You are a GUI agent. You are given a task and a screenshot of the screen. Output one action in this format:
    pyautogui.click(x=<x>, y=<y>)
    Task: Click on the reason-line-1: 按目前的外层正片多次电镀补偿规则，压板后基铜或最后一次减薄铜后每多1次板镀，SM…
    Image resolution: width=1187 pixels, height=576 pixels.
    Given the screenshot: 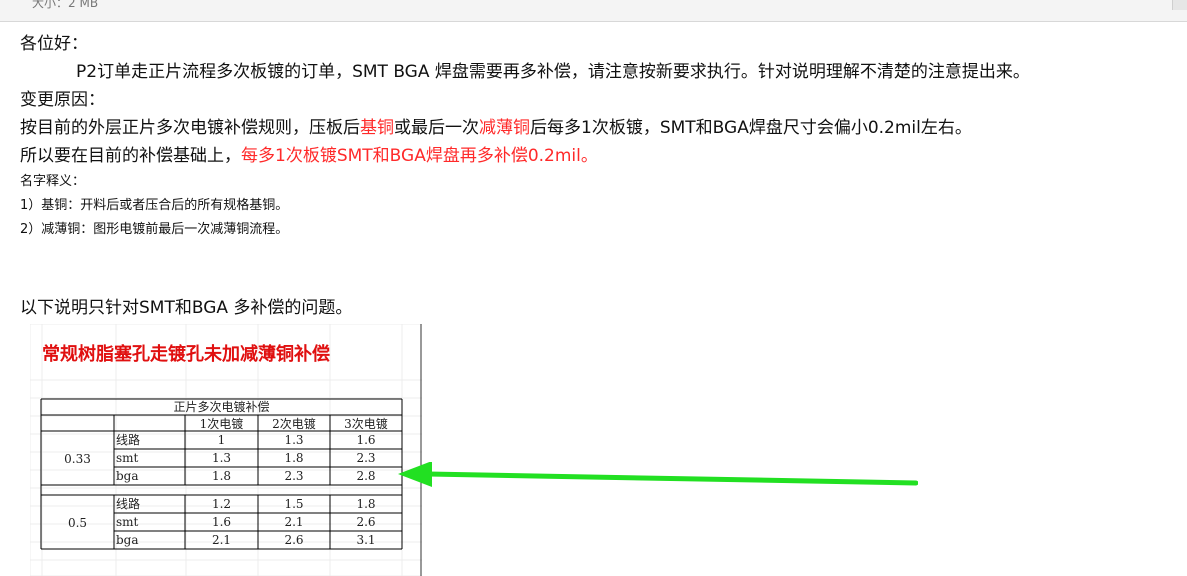 What is the action you would take?
    pyautogui.click(x=600, y=128)
    